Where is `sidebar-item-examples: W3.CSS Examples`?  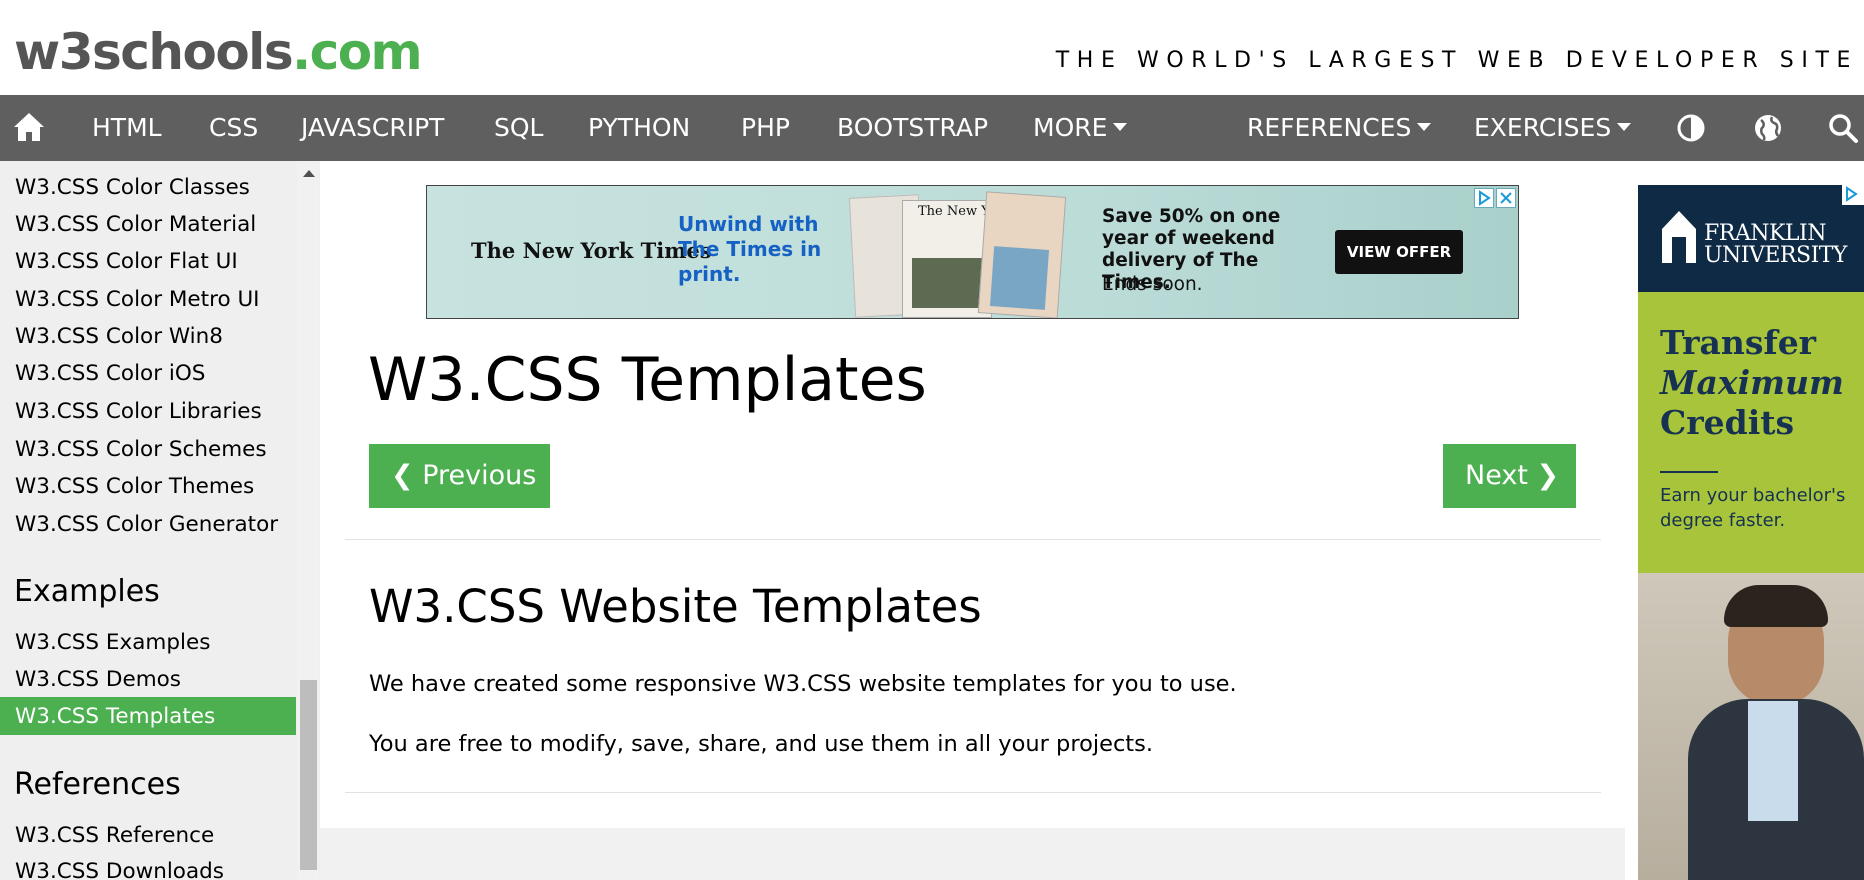 sidebar-item-examples: W3.CSS Examples is located at coordinates (112, 642).